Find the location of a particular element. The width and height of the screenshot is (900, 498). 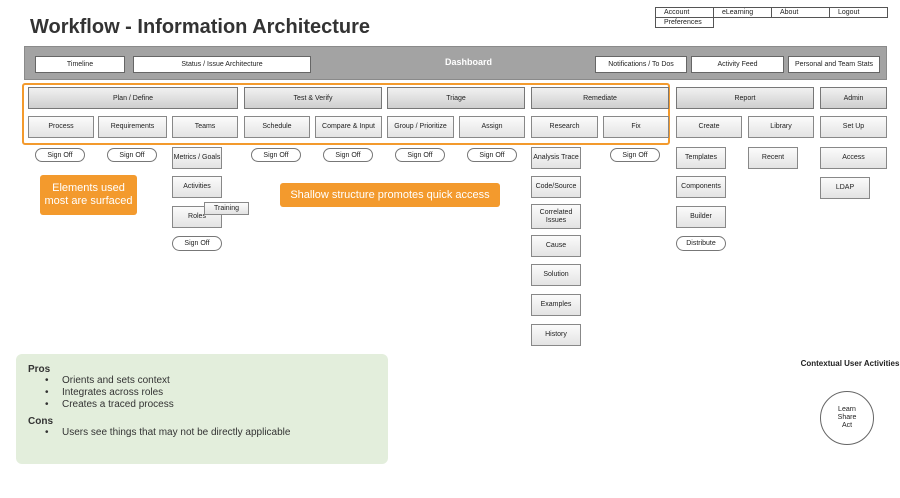

section-remediate: Remediate is located at coordinates (600, 98).